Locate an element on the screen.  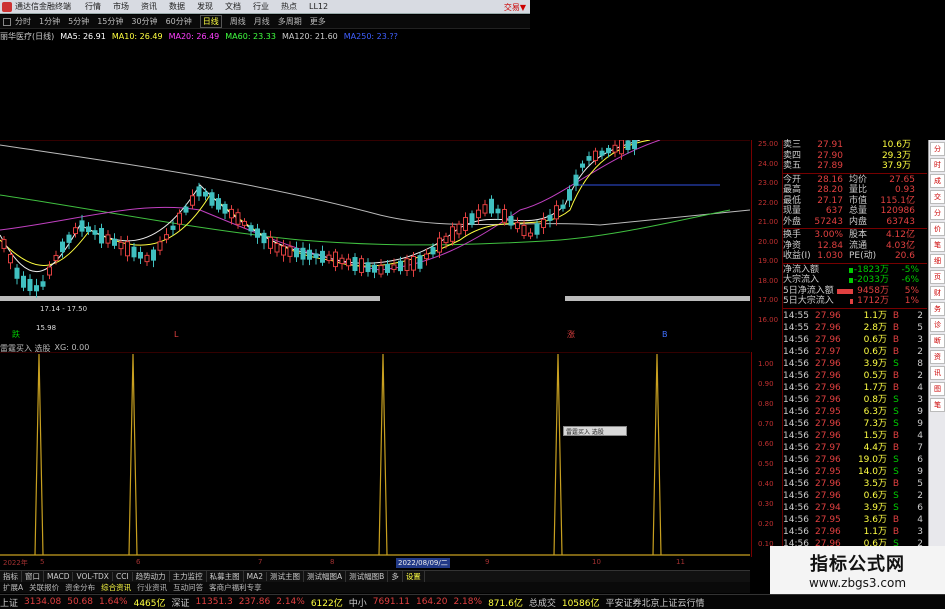
info-tab: 客商户福利专享 is located at coordinates (235, 587).